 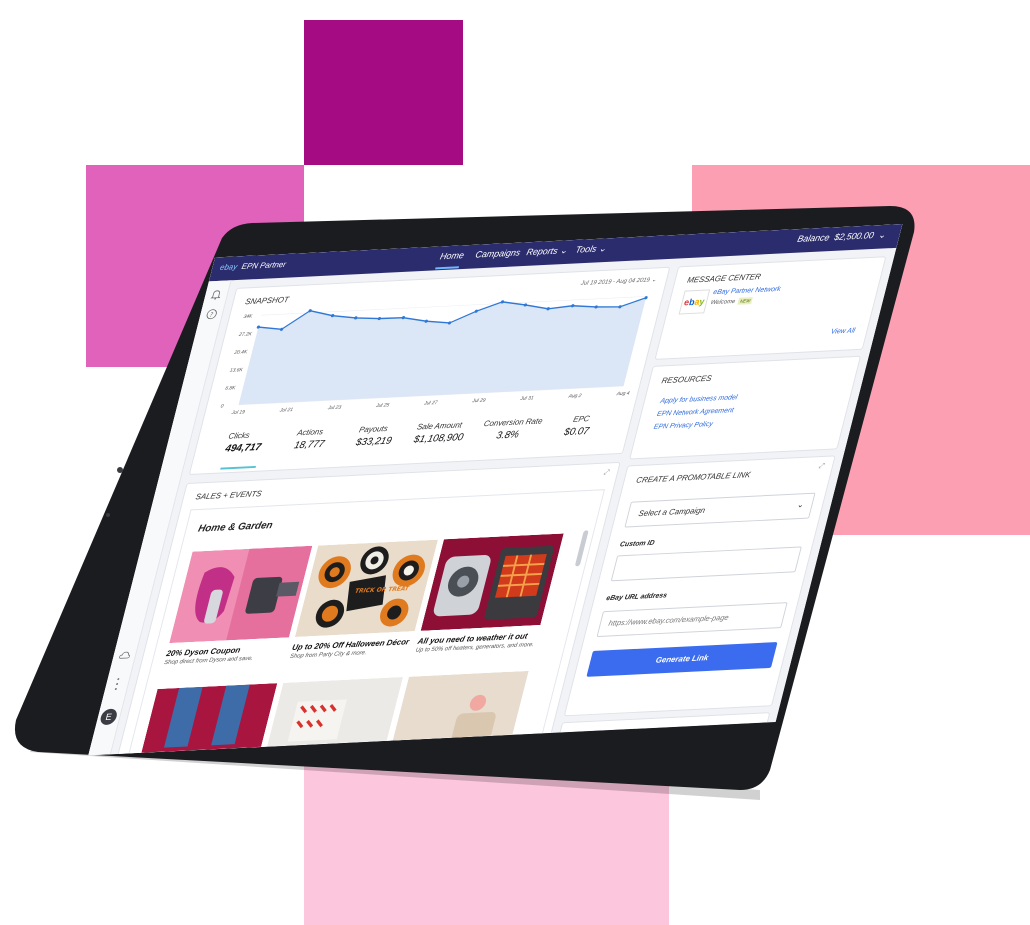 I want to click on date-range-picker: Jul 19 2019 - Aug 04 2019 ⌄, so click(x=618, y=281).